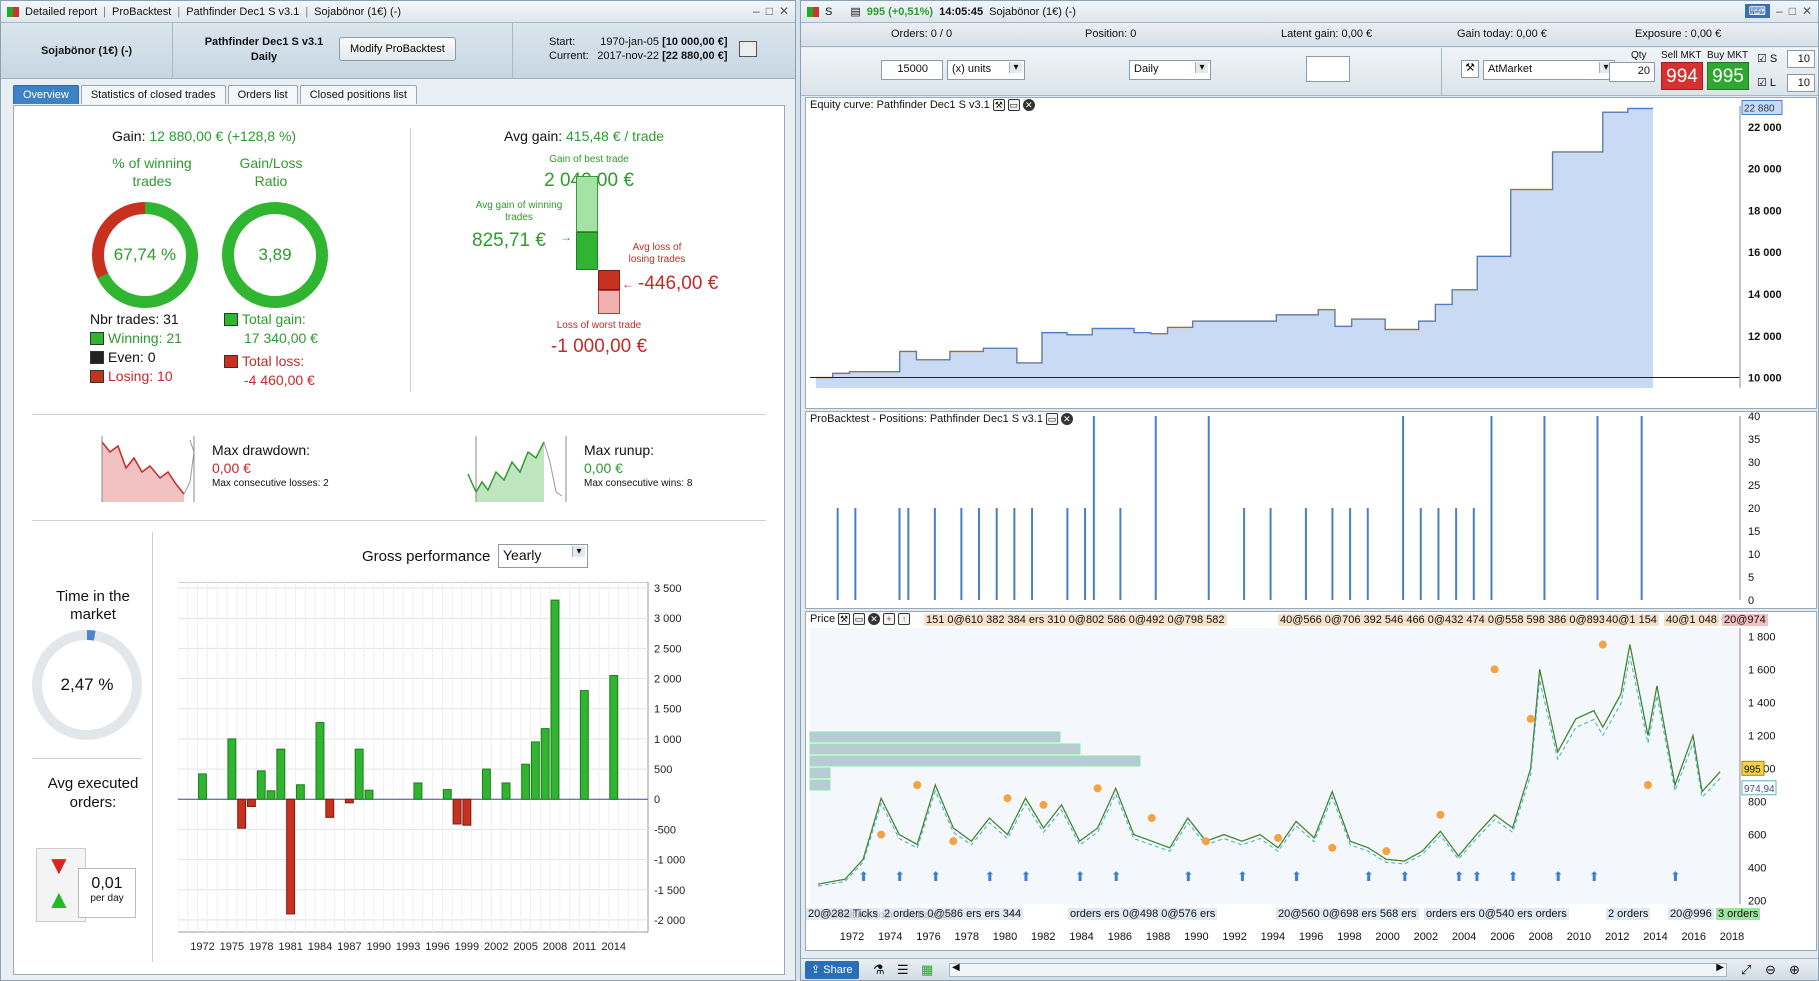  What do you see at coordinates (397, 49) in the screenshot?
I see `modify-probacktest-button: Modify ProBacktest` at bounding box center [397, 49].